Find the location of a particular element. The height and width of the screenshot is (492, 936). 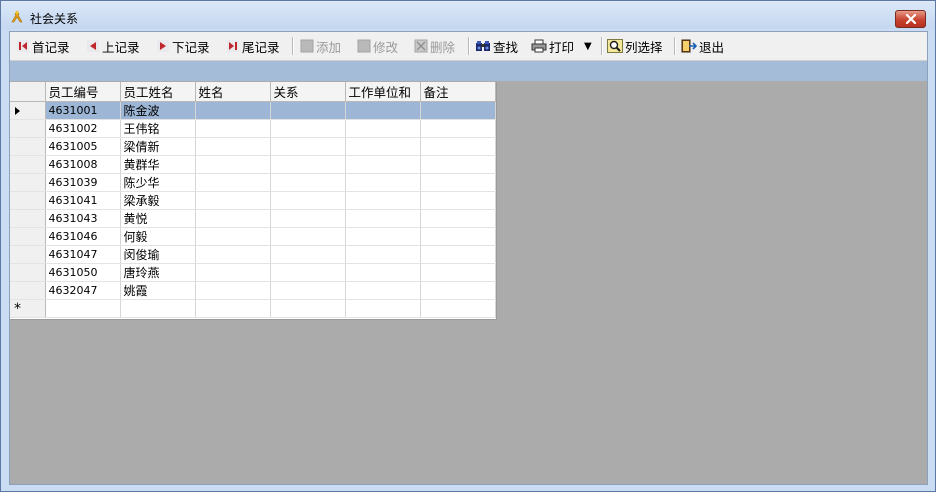

delete-button: 删除 is located at coordinates (434, 46).